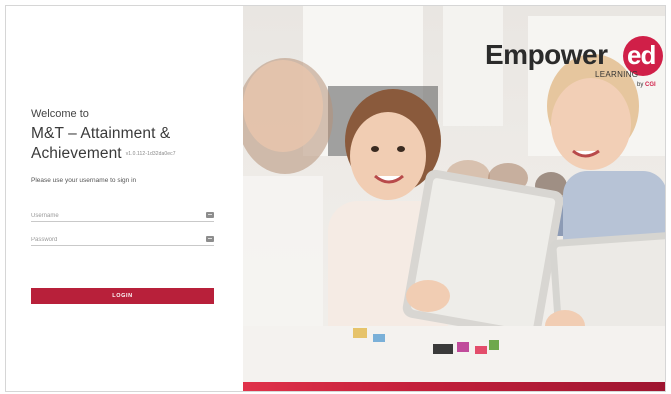 Image resolution: width=671 pixels, height=394 pixels. What do you see at coordinates (115, 239) in the screenshot?
I see `password-input` at bounding box center [115, 239].